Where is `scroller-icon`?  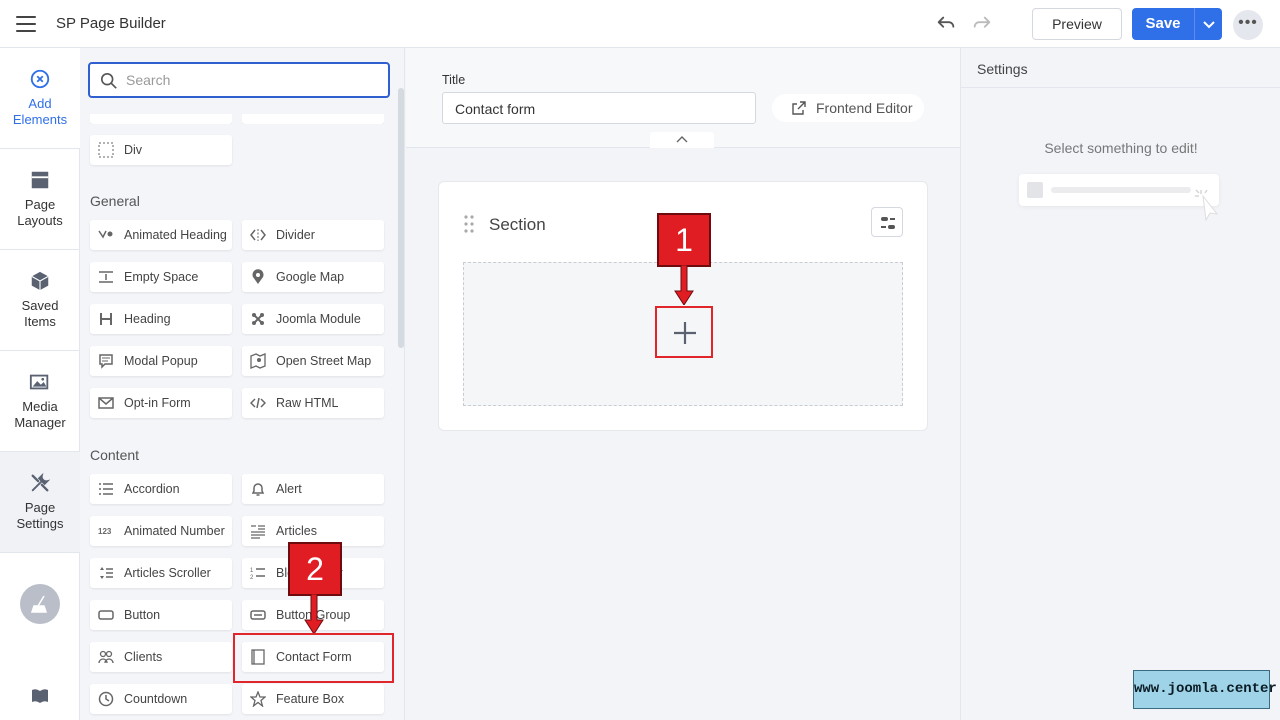
scroller-icon is located at coordinates (106, 573).